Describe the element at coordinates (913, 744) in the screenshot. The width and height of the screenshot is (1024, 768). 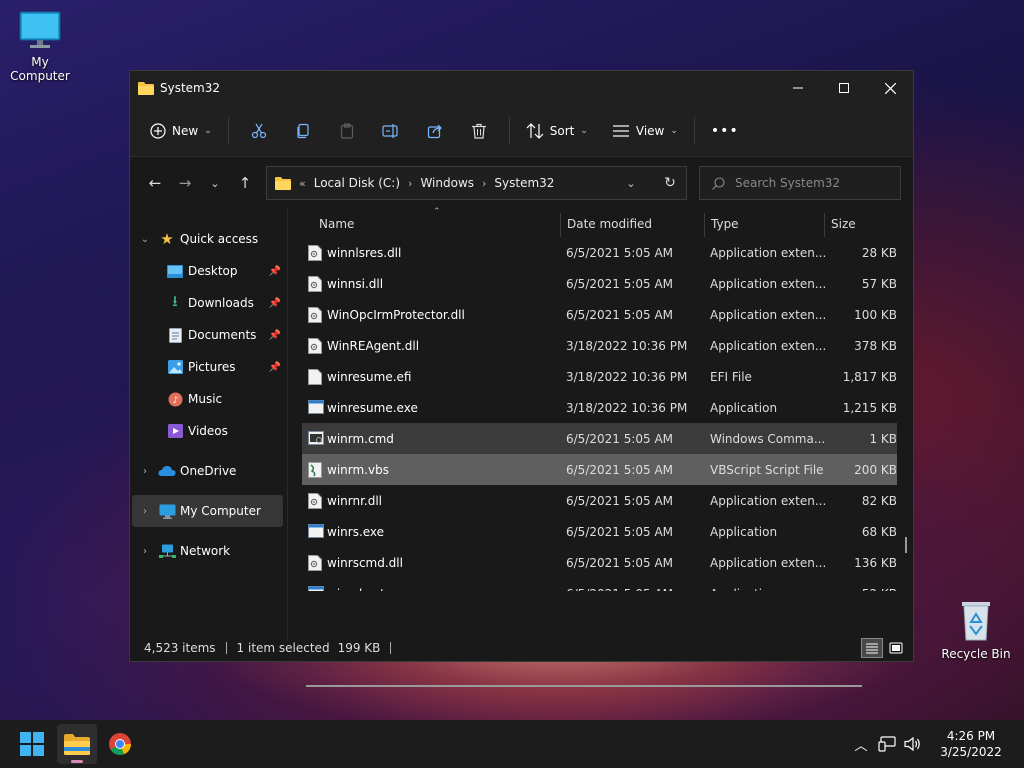
I see `volume-button` at that location.